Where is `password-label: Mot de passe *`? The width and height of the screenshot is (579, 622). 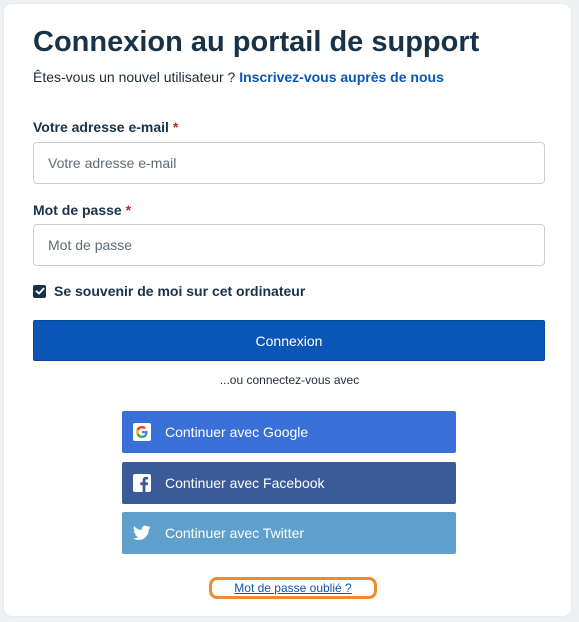 password-label: Mot de passe * is located at coordinates (82, 210).